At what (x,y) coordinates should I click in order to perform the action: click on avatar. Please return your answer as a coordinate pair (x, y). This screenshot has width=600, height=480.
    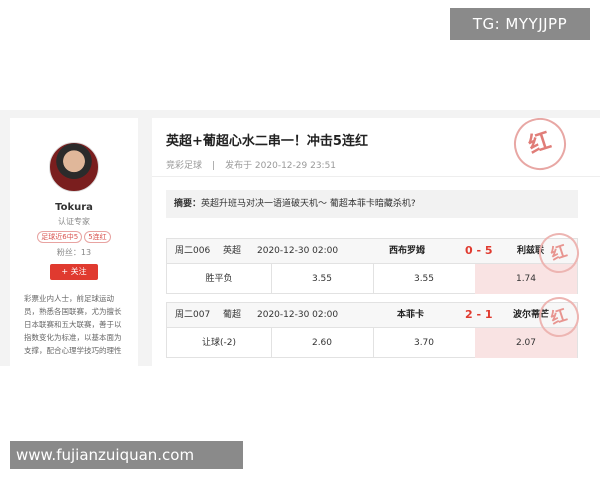
    Looking at the image, I should click on (74, 167).